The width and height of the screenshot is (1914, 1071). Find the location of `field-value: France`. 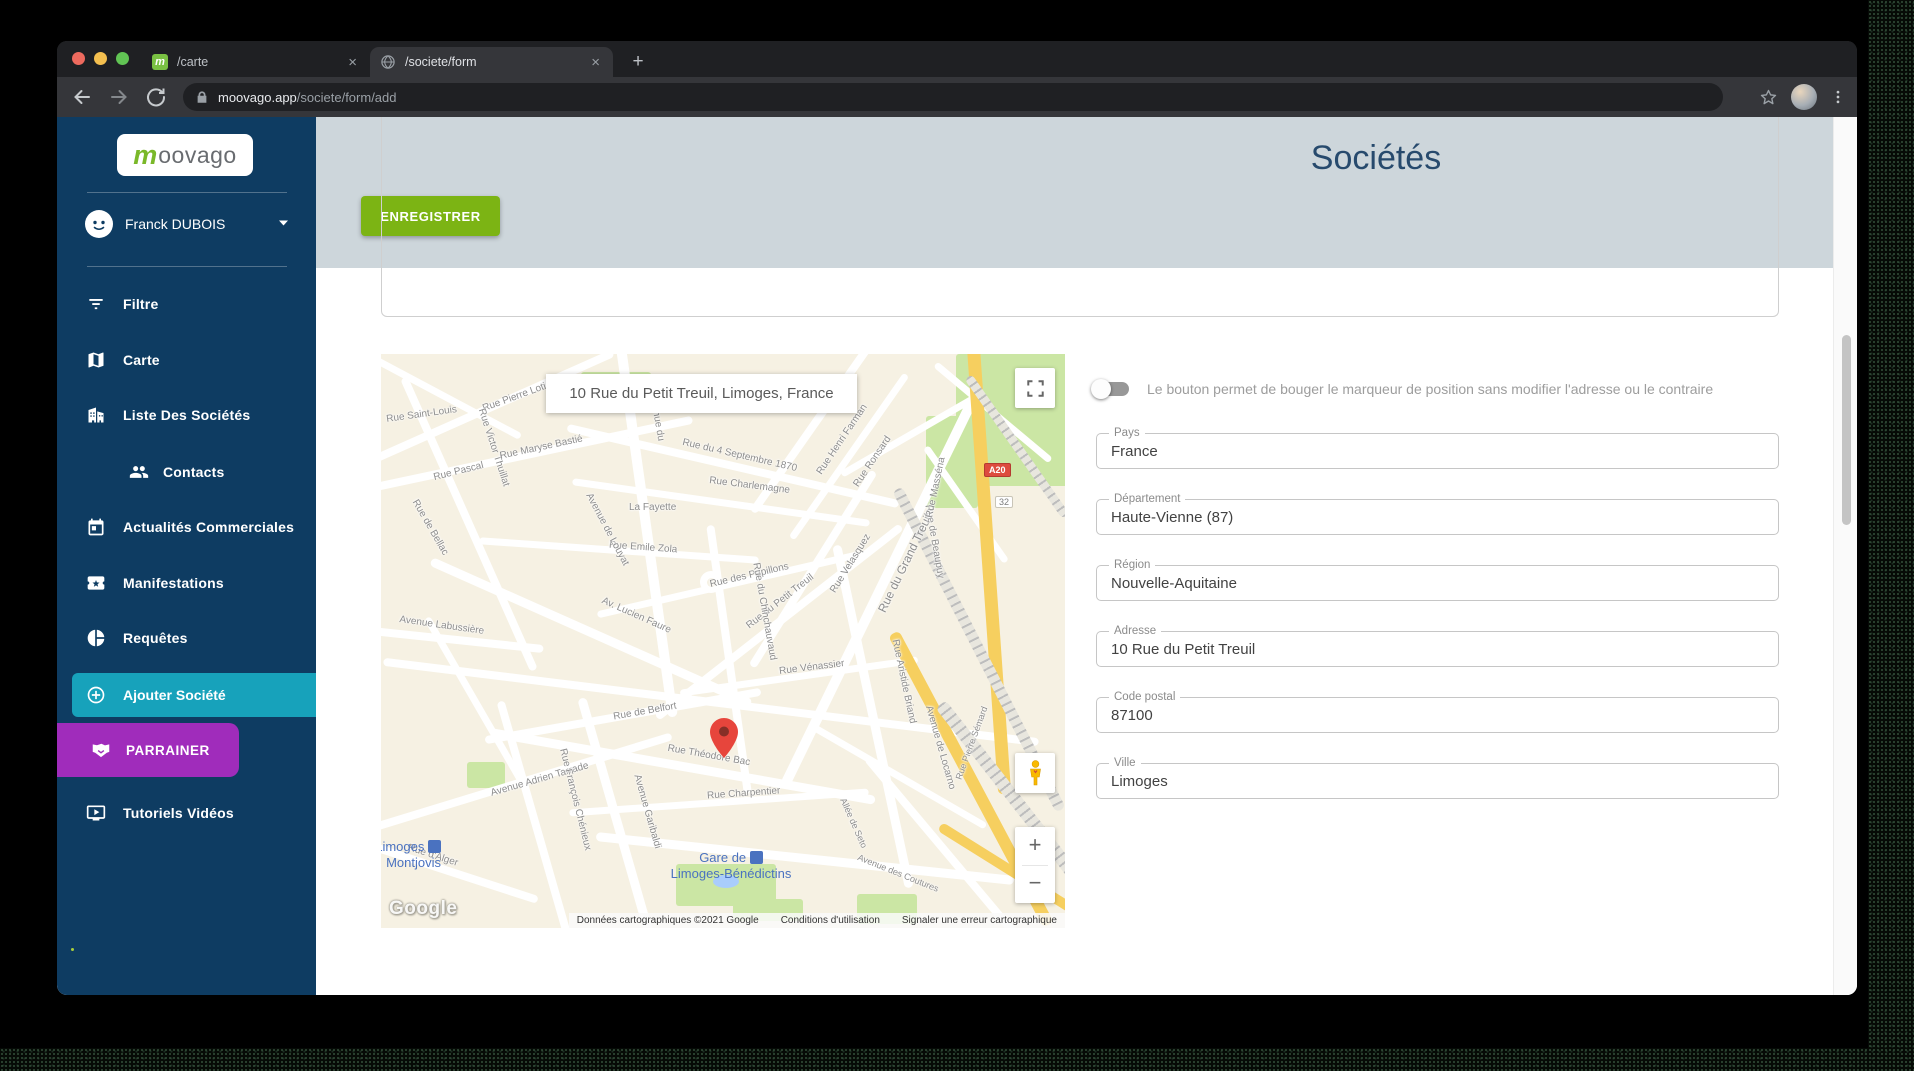

field-value: France is located at coordinates (1134, 451).